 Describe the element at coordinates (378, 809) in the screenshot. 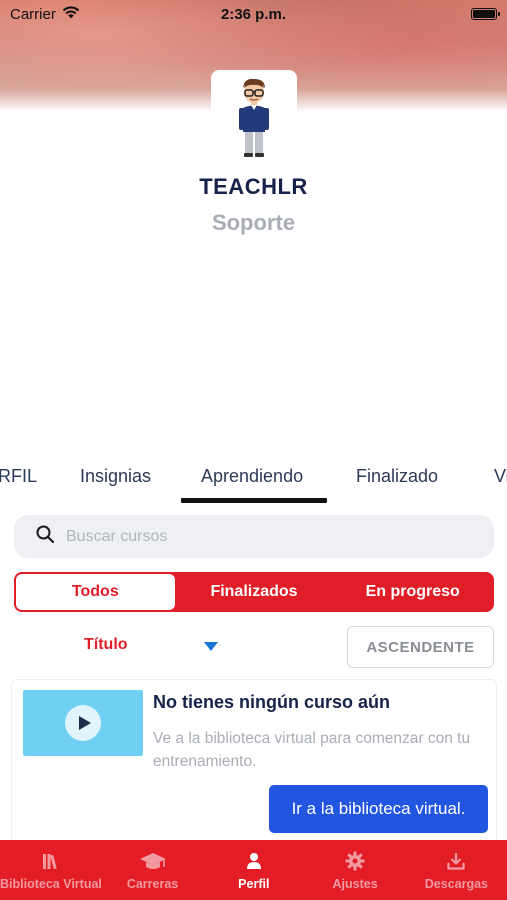

I see `go-to-library-button: Ir a la biblioteca virtual.` at that location.